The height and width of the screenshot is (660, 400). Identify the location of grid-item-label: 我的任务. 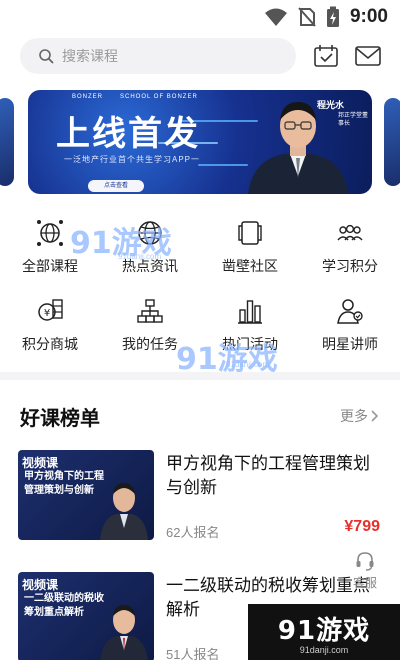
(150, 344).